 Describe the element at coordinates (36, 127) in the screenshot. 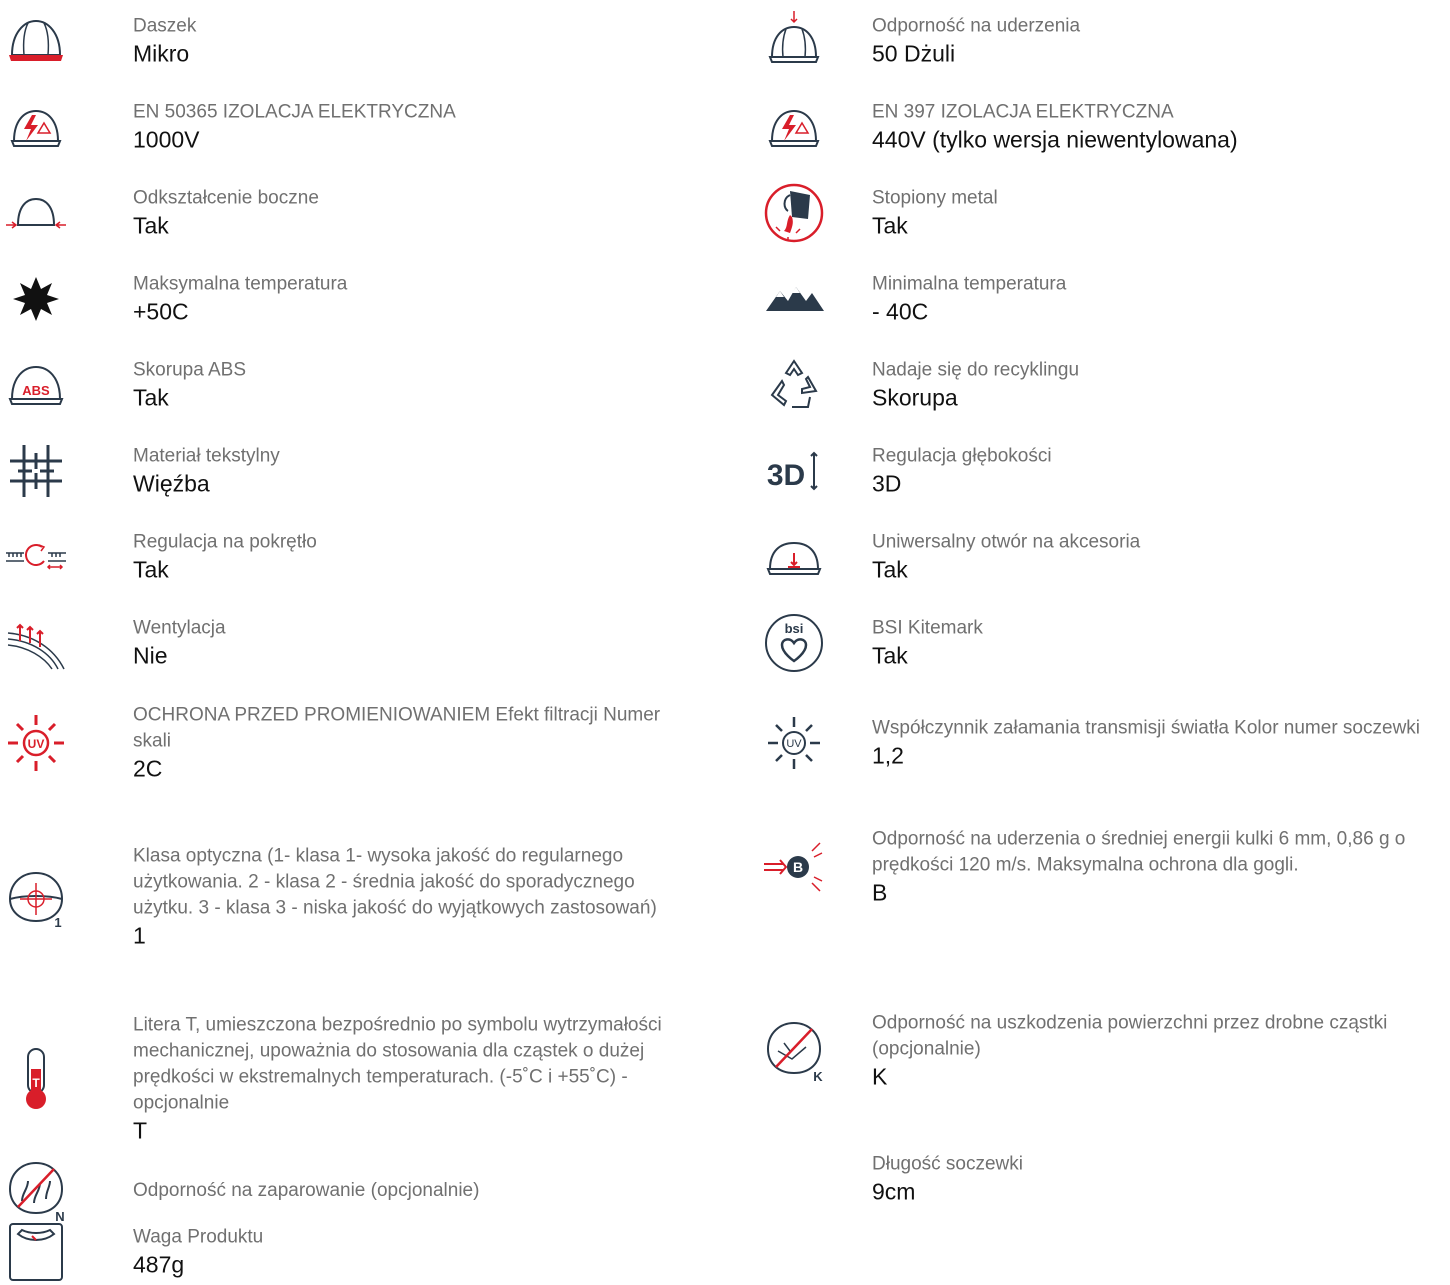

I see `electric-insulation-icon` at that location.